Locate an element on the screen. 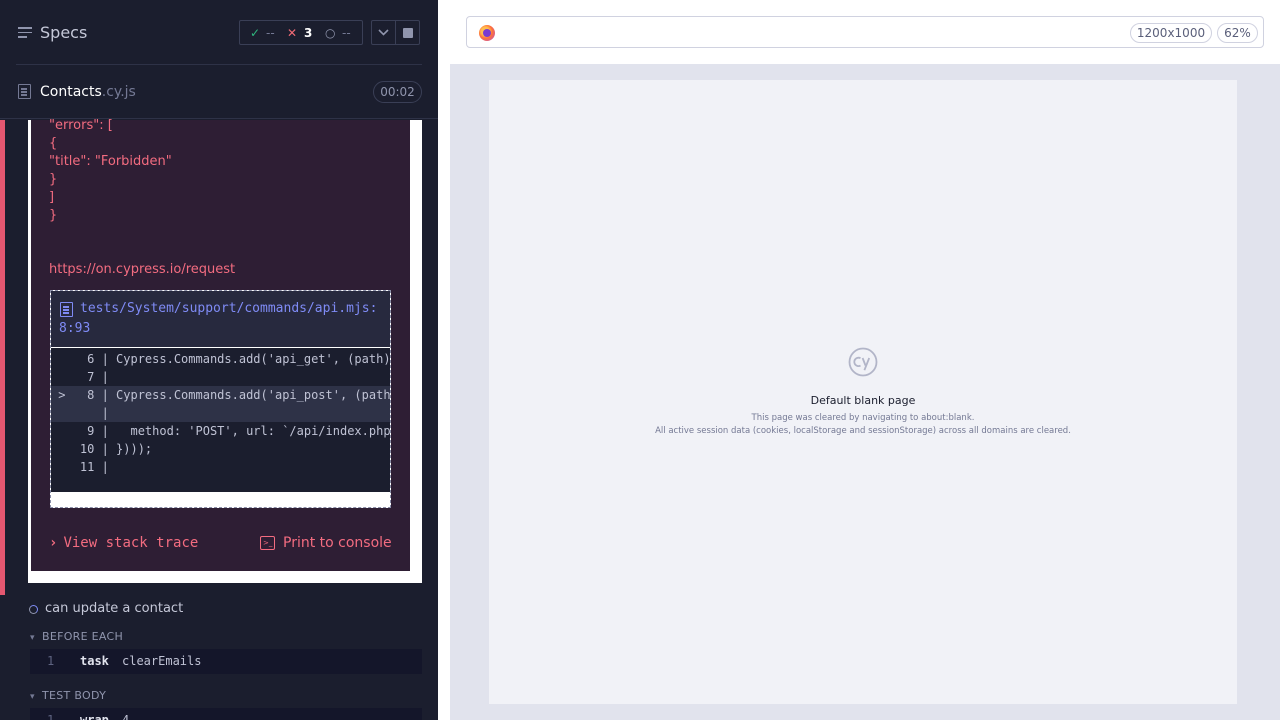  code-line: 11 | is located at coordinates (84, 467).